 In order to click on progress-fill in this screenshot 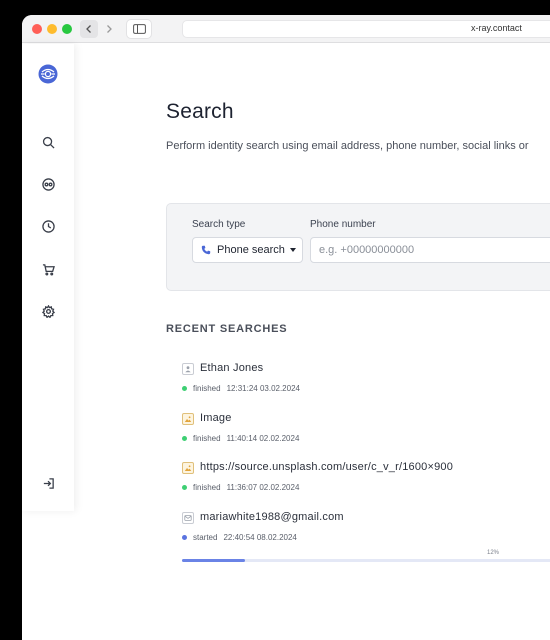, I will do `click(213, 560)`.